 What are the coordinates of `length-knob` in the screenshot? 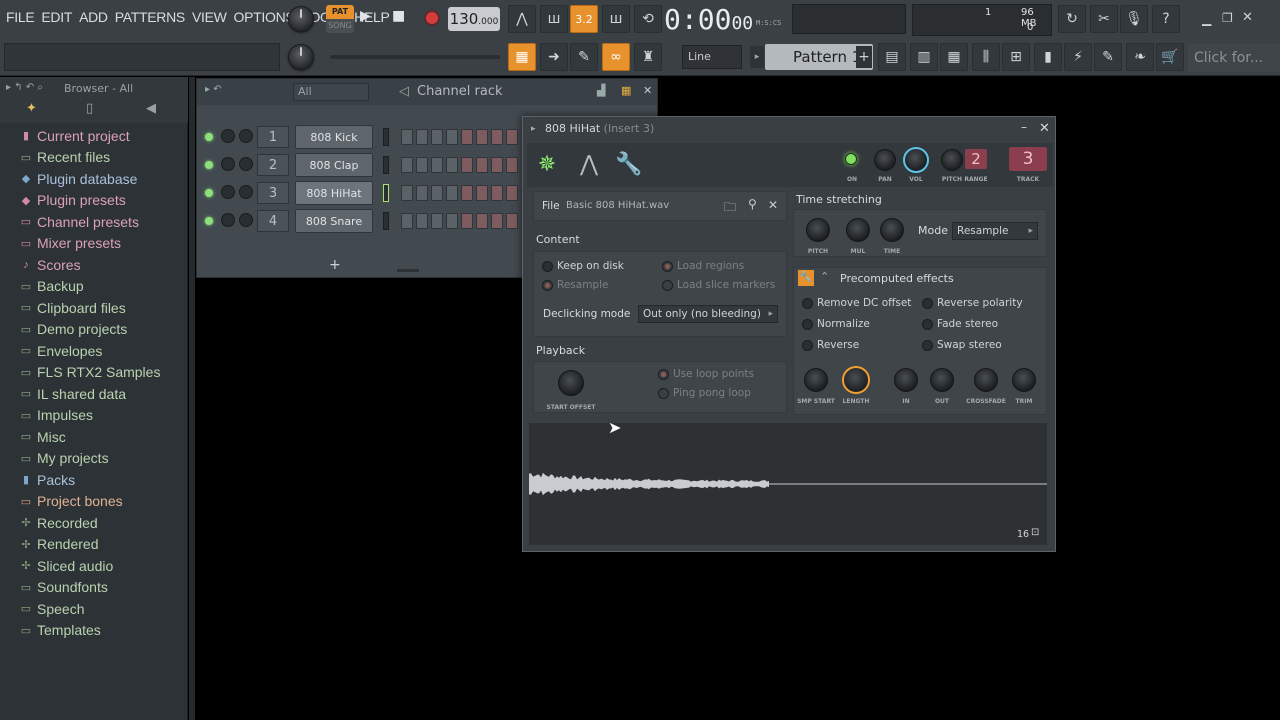 It's located at (856, 380).